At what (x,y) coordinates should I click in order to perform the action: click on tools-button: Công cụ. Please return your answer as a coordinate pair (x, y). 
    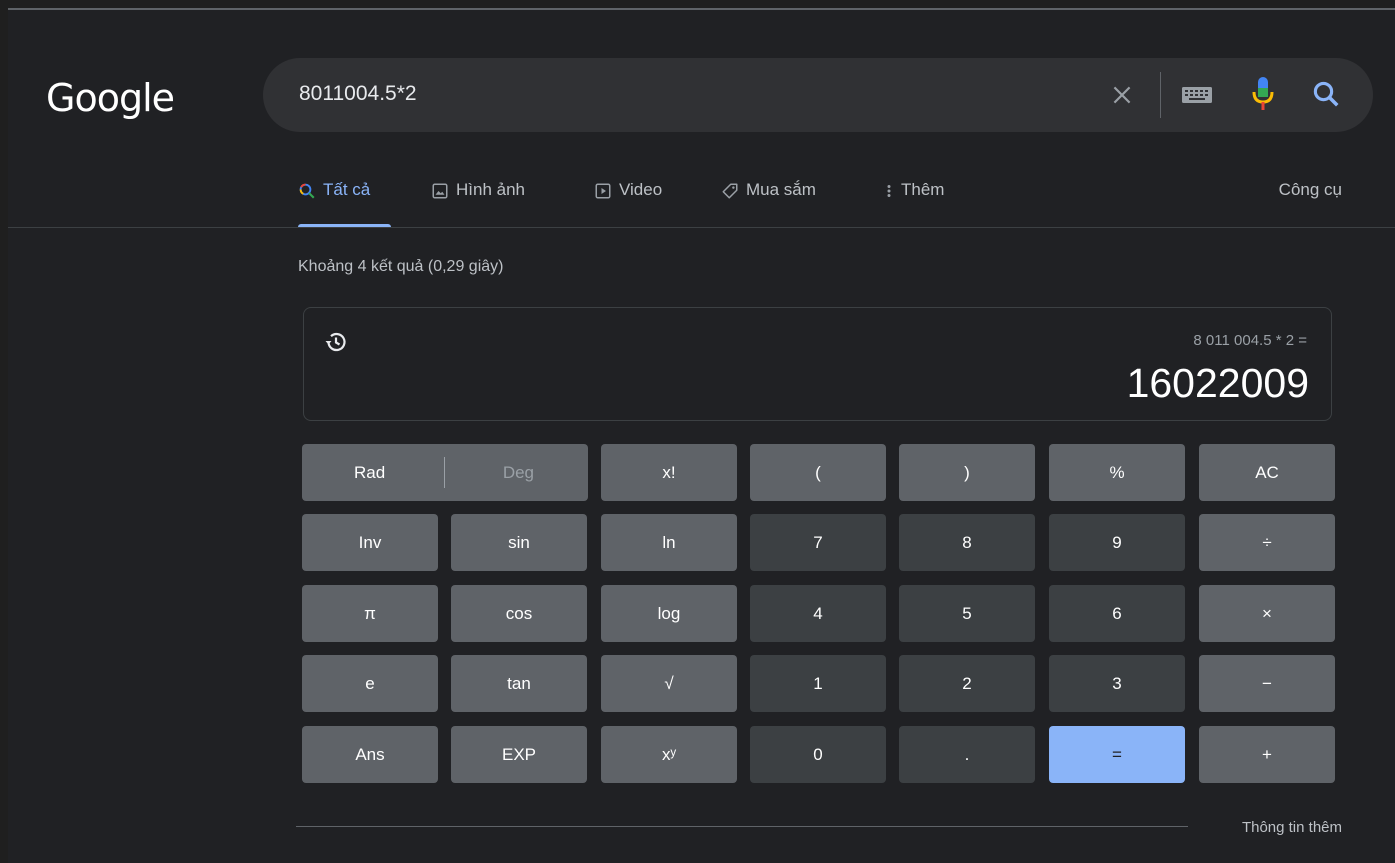
    Looking at the image, I should click on (1310, 190).